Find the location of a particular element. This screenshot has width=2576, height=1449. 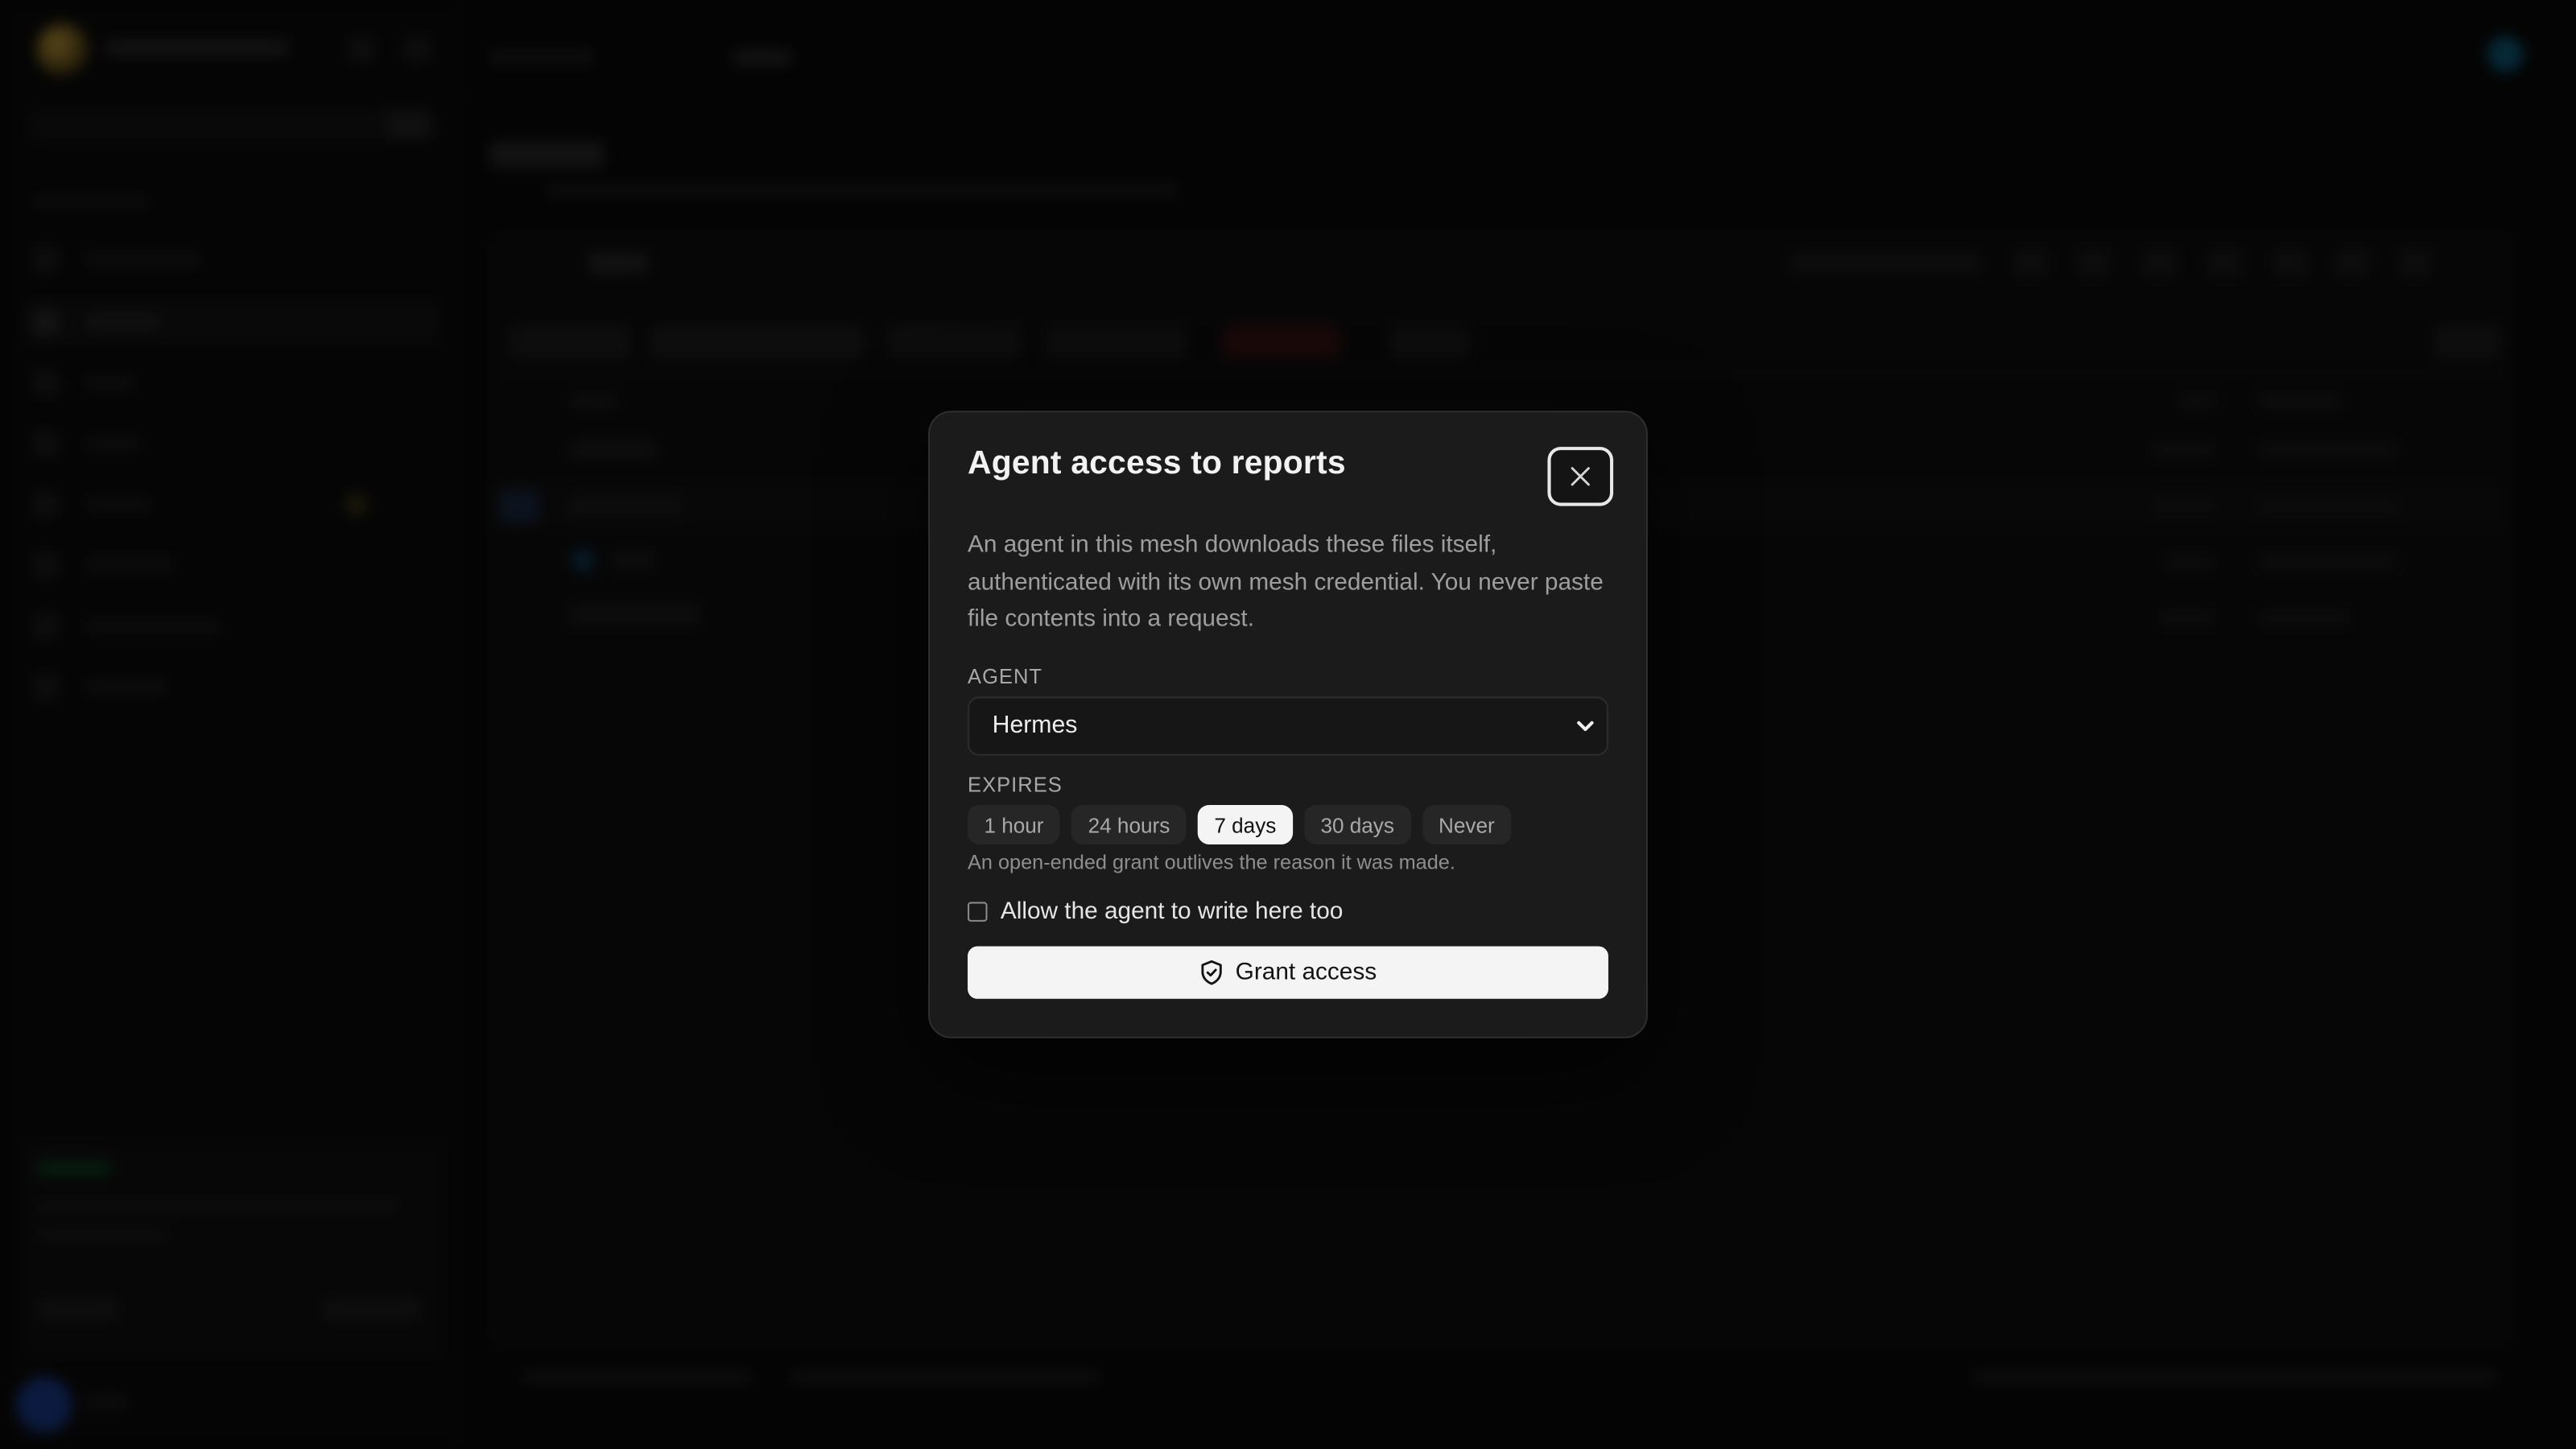

expiry-option-1-hour: 1 hour is located at coordinates (1014, 824).